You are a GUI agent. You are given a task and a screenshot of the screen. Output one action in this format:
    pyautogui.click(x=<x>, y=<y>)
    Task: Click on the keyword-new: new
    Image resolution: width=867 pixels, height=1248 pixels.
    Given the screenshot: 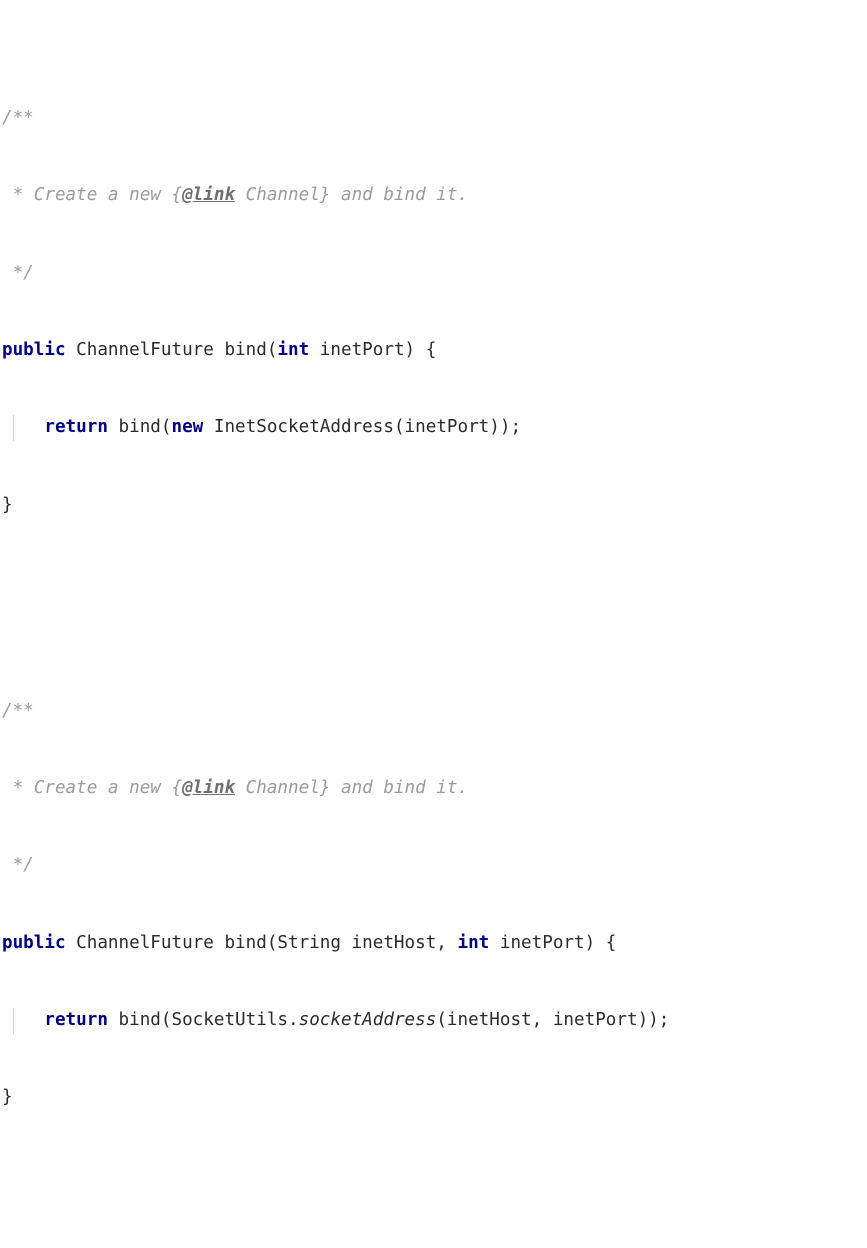 What is the action you would take?
    pyautogui.click(x=187, y=427)
    